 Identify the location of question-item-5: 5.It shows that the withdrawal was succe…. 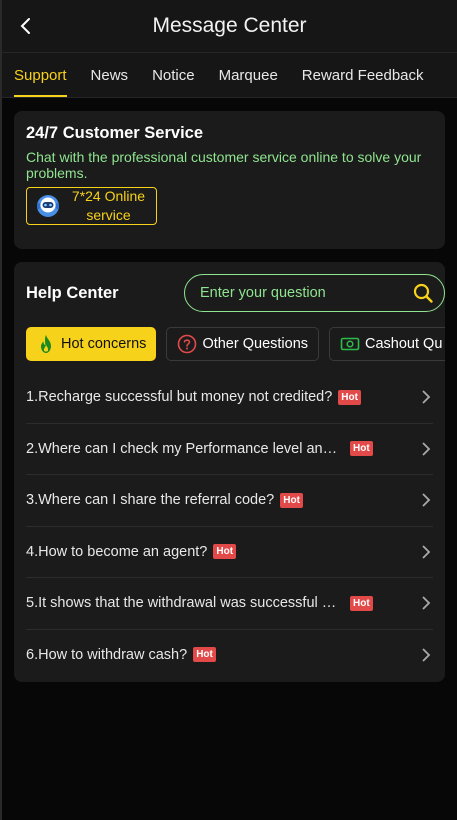
(229, 604).